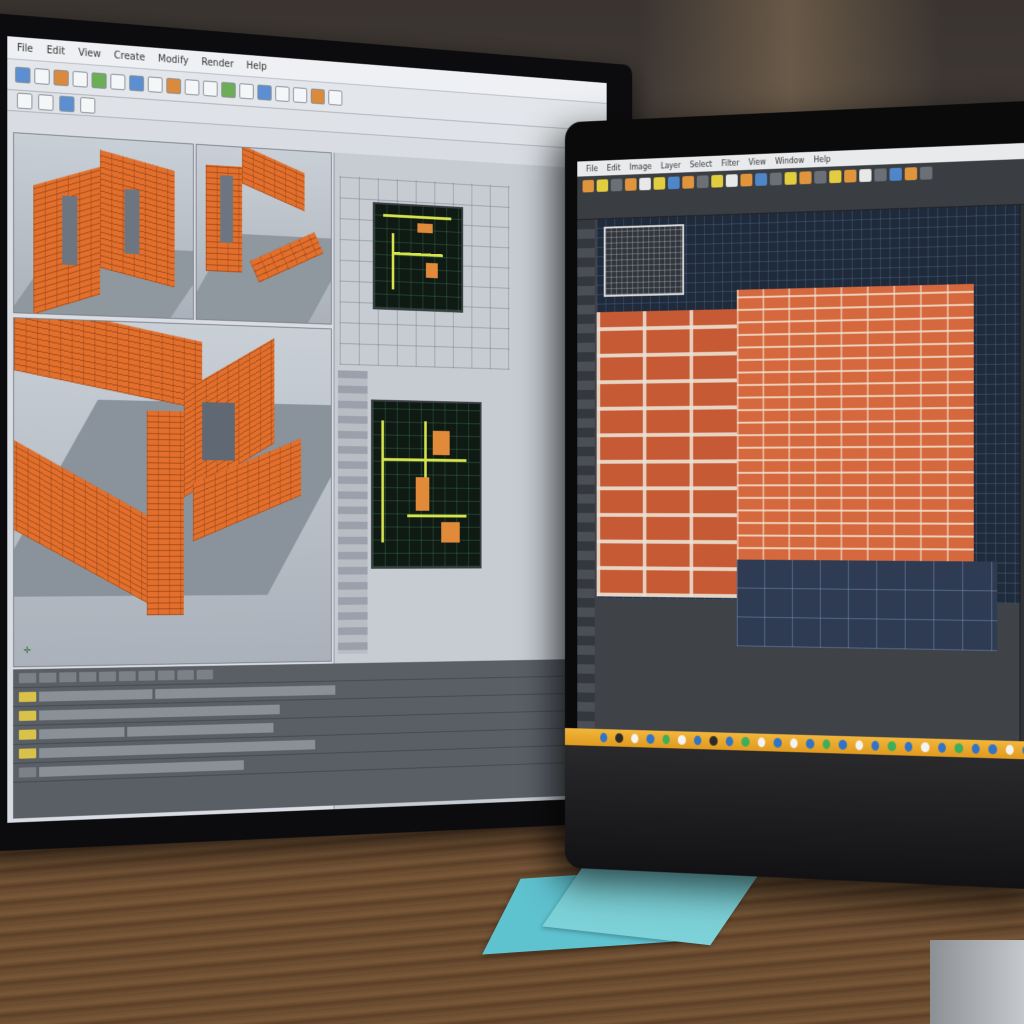  Describe the element at coordinates (217, 63) in the screenshot. I see `menu-item: Render` at that location.